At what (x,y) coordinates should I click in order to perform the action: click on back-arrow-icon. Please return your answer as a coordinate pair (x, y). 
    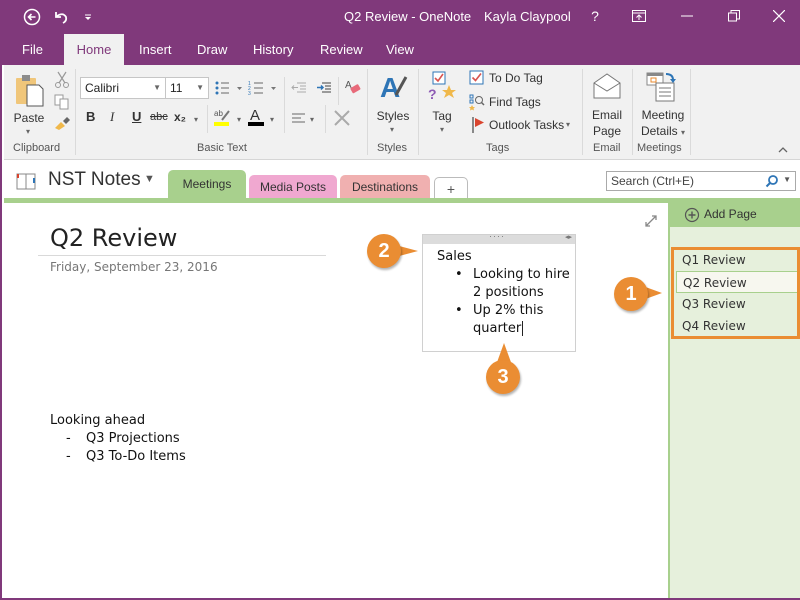
    Looking at the image, I should click on (32, 17).